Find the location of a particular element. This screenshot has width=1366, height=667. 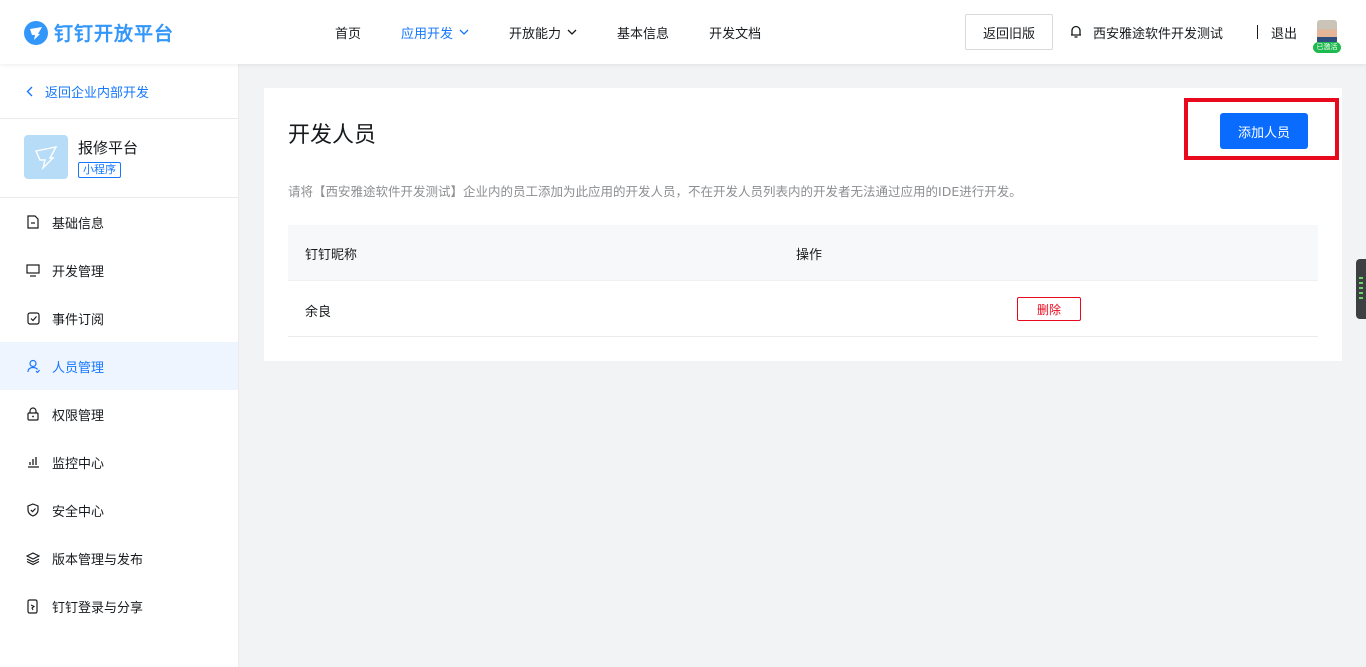

lock-icon is located at coordinates (33, 414).